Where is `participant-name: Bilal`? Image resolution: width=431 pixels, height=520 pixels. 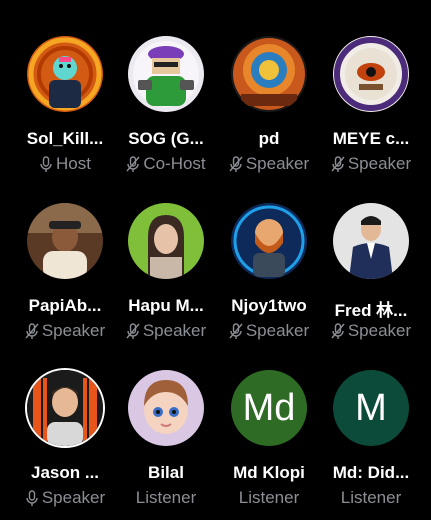
participant-name: Bilal is located at coordinates (166, 472).